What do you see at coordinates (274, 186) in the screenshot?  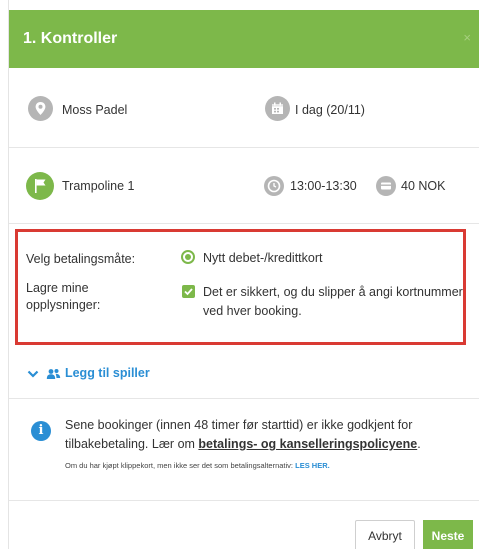 I see `clock-icon` at bounding box center [274, 186].